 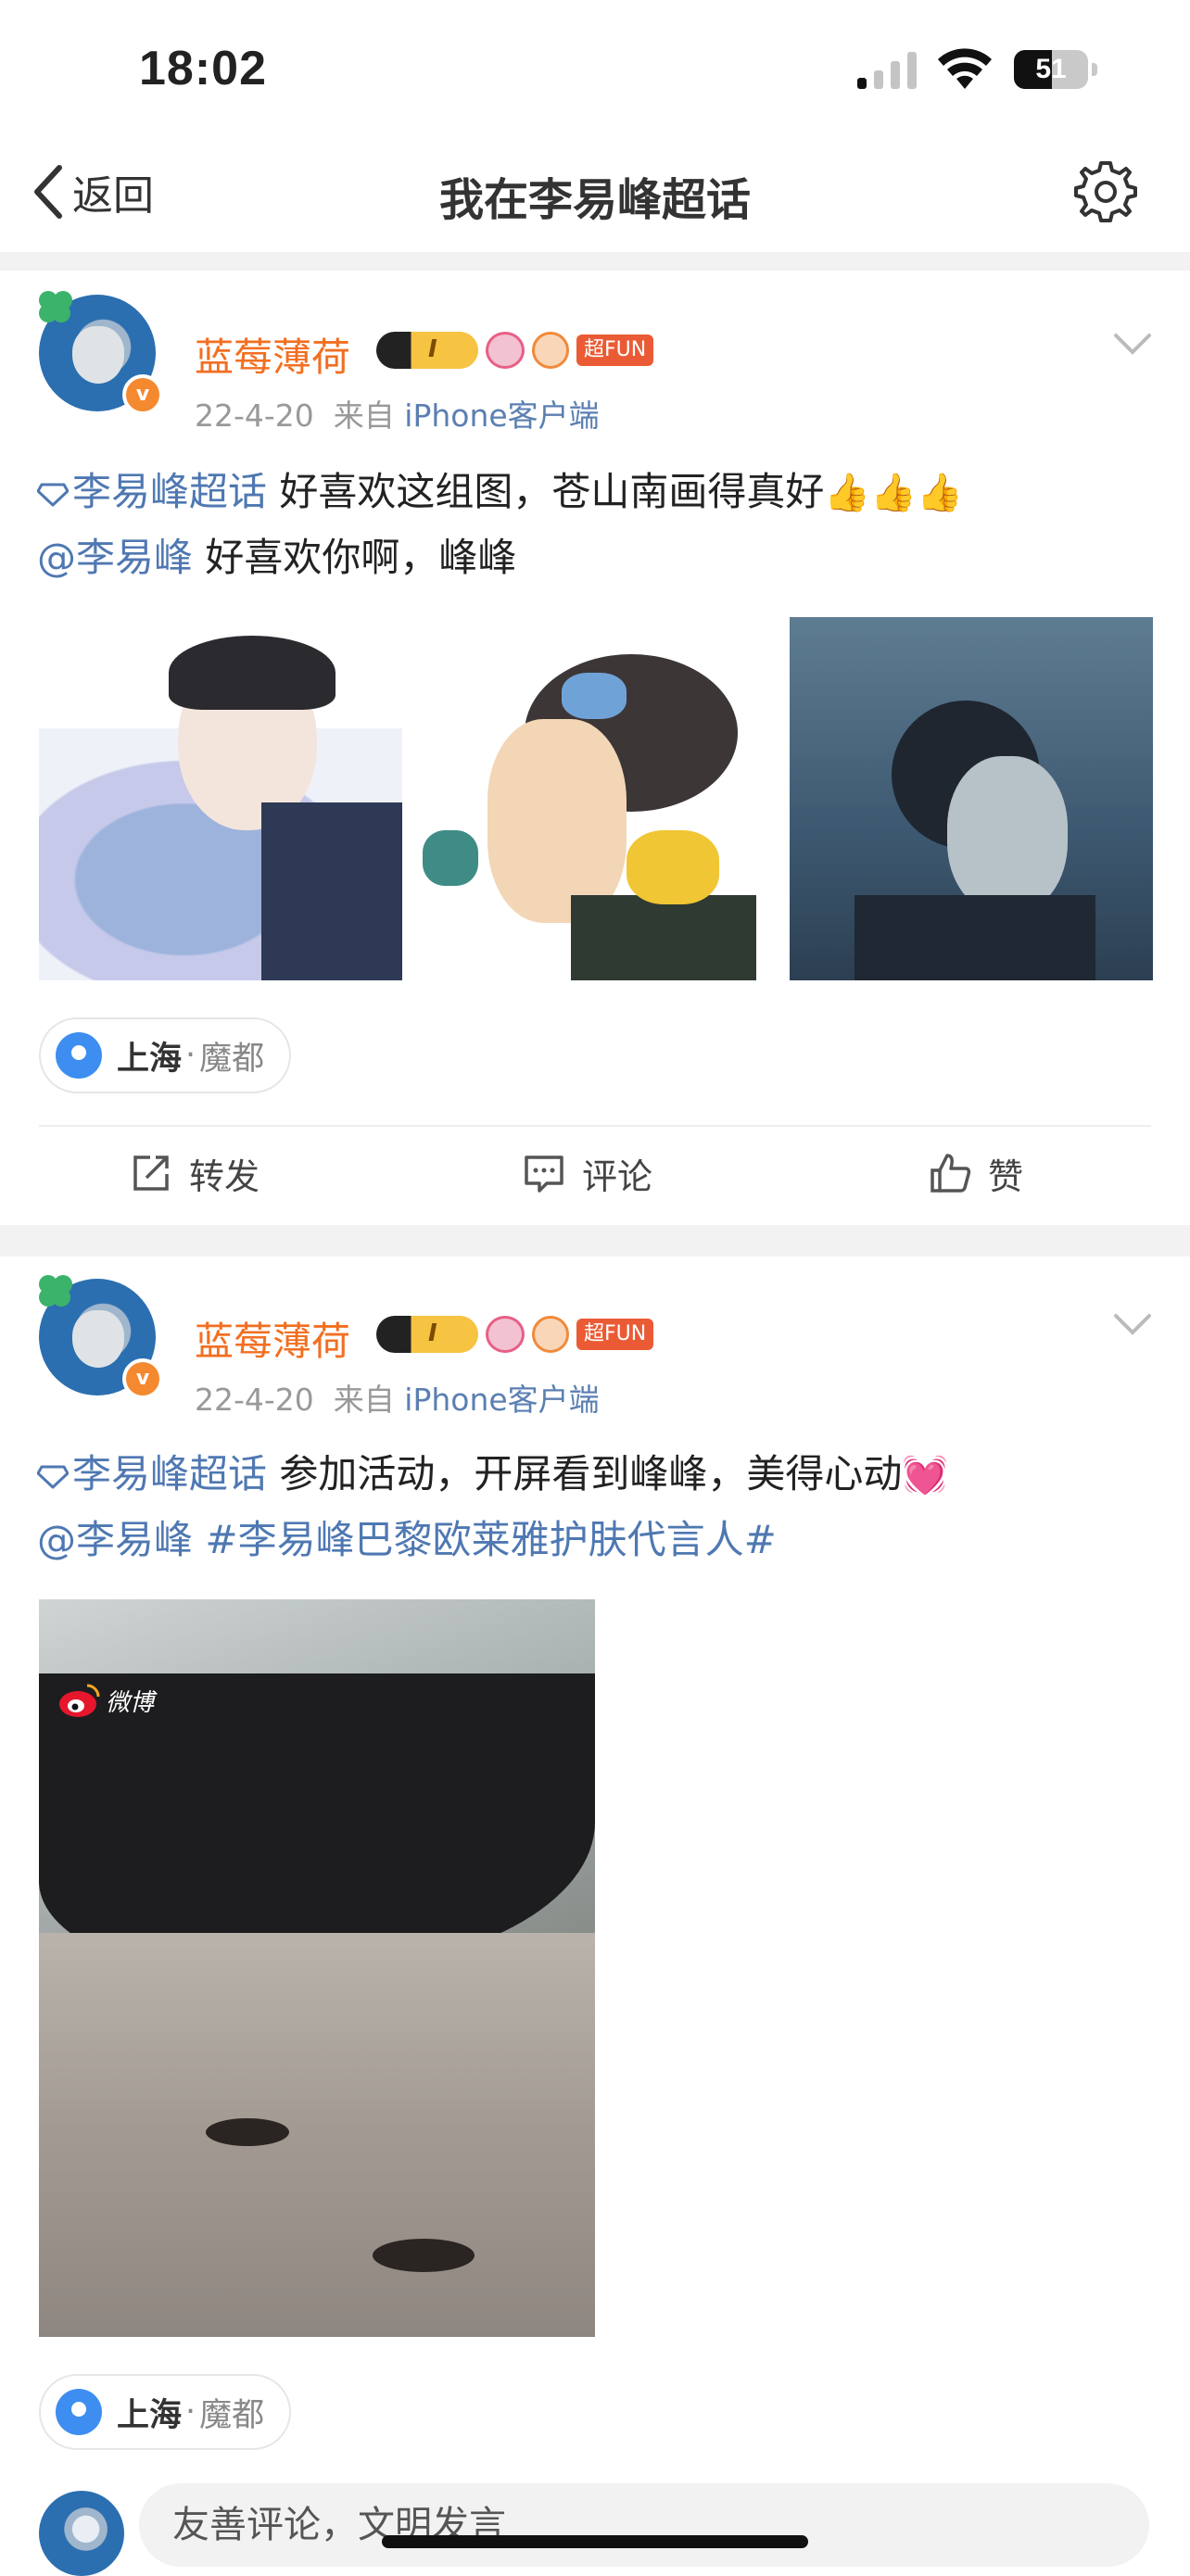 I want to click on wifi-icon, so click(x=965, y=68).